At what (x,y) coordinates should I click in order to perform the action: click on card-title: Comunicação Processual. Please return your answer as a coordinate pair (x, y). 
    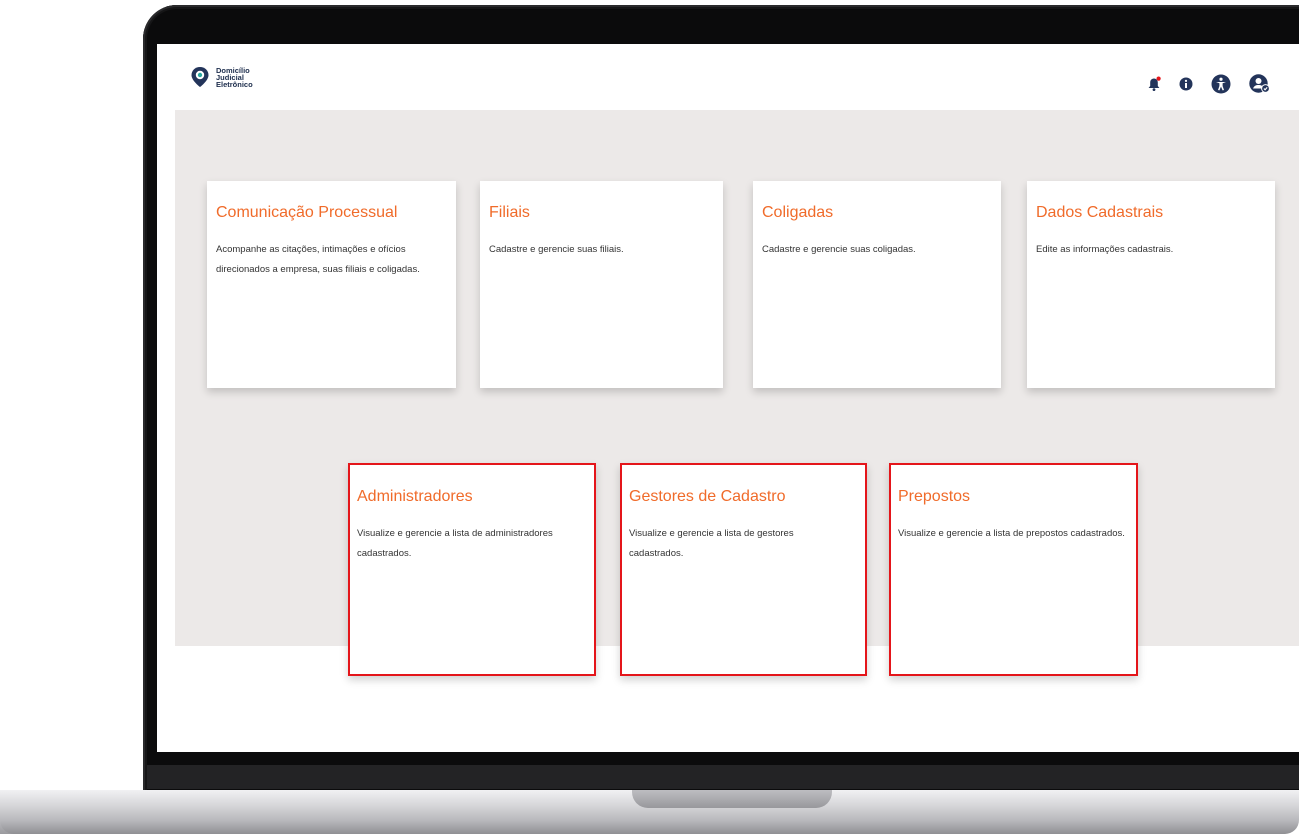
    Looking at the image, I should click on (307, 212).